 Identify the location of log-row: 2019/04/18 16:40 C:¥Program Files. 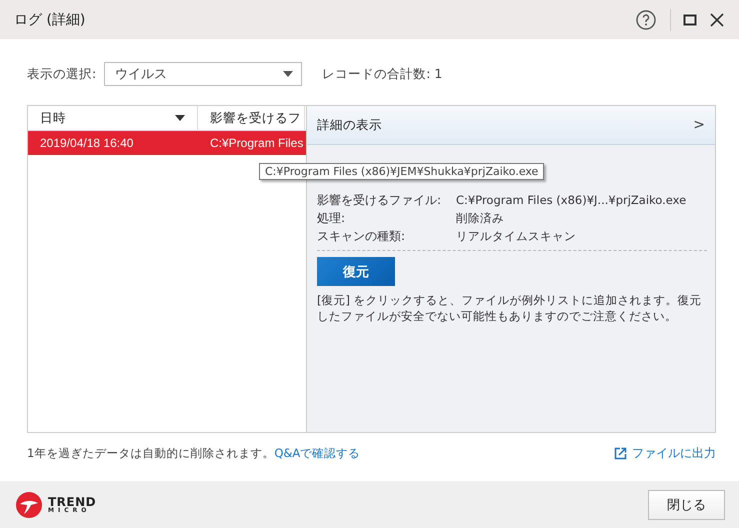
(167, 143).